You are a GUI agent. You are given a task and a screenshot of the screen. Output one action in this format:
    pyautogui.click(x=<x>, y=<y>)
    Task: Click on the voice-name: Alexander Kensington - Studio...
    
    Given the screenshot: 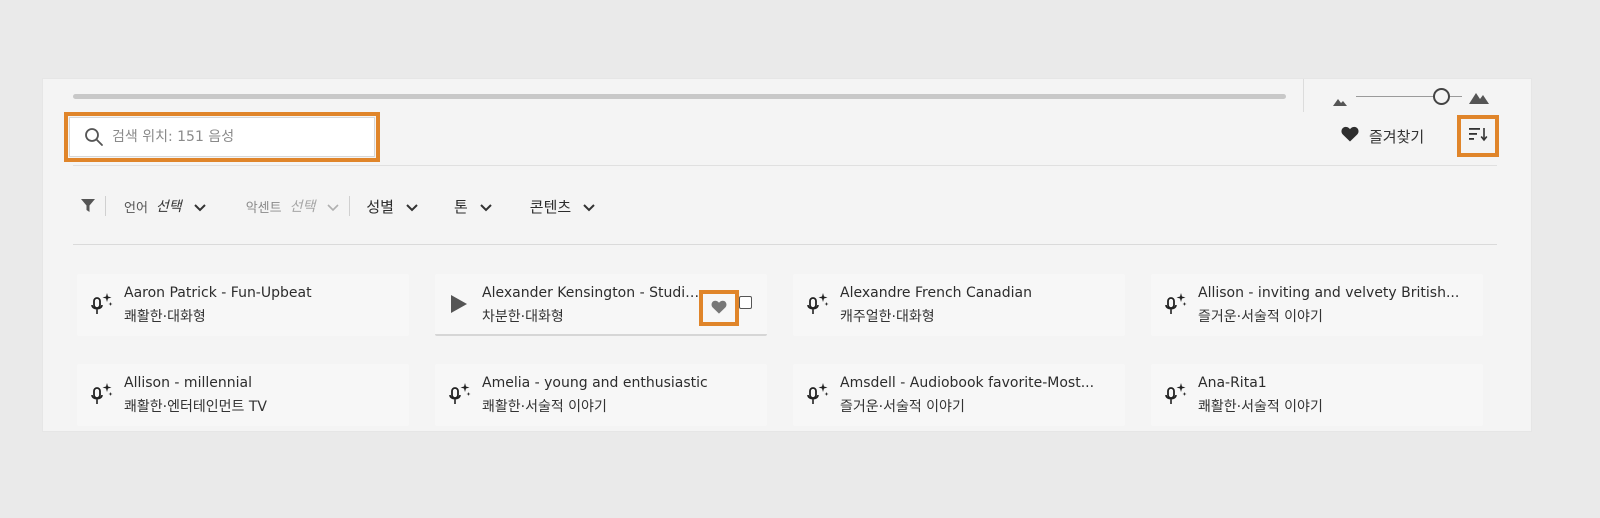 What is the action you would take?
    pyautogui.click(x=591, y=293)
    